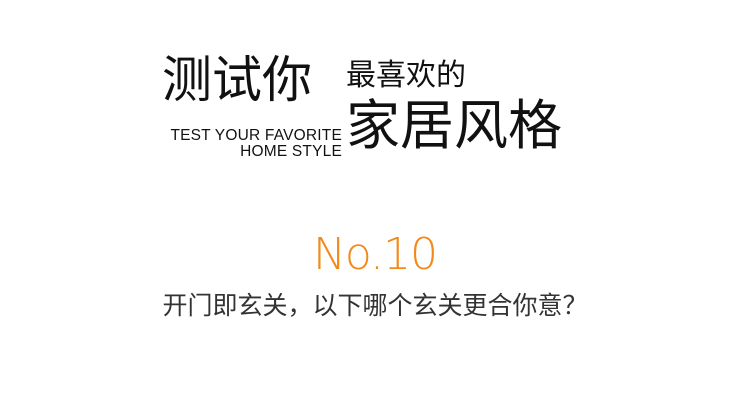  Describe the element at coordinates (375, 305) in the screenshot. I see `question-text: 开门即玄关，以下哪个玄关更合你意？` at that location.